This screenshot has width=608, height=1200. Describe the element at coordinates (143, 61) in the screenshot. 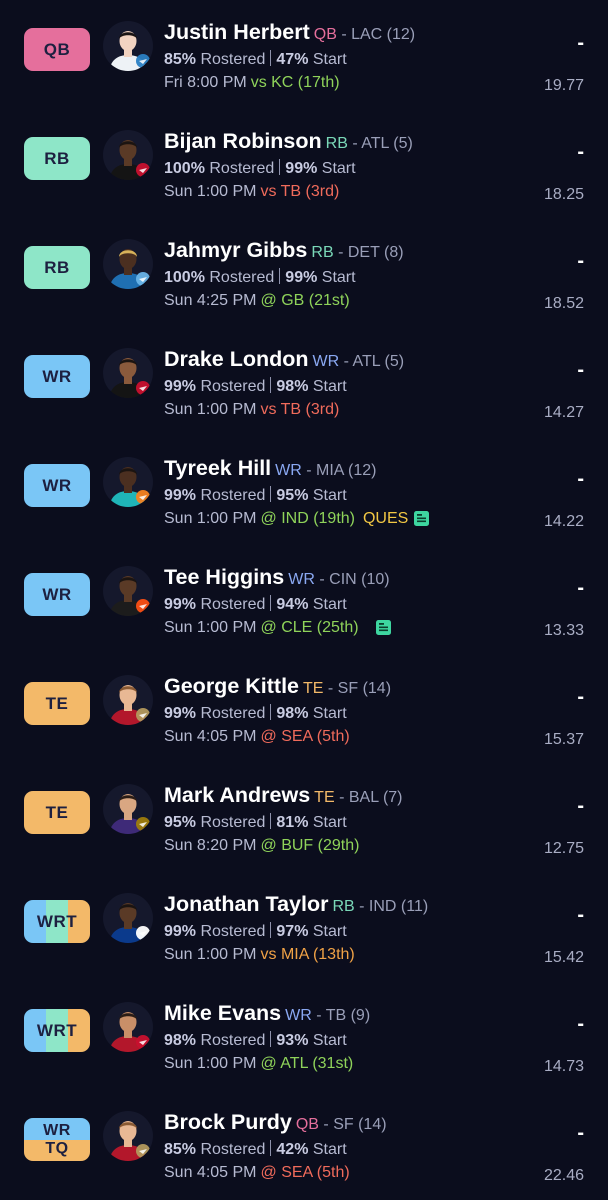

I see `bolt-logo-icon` at that location.